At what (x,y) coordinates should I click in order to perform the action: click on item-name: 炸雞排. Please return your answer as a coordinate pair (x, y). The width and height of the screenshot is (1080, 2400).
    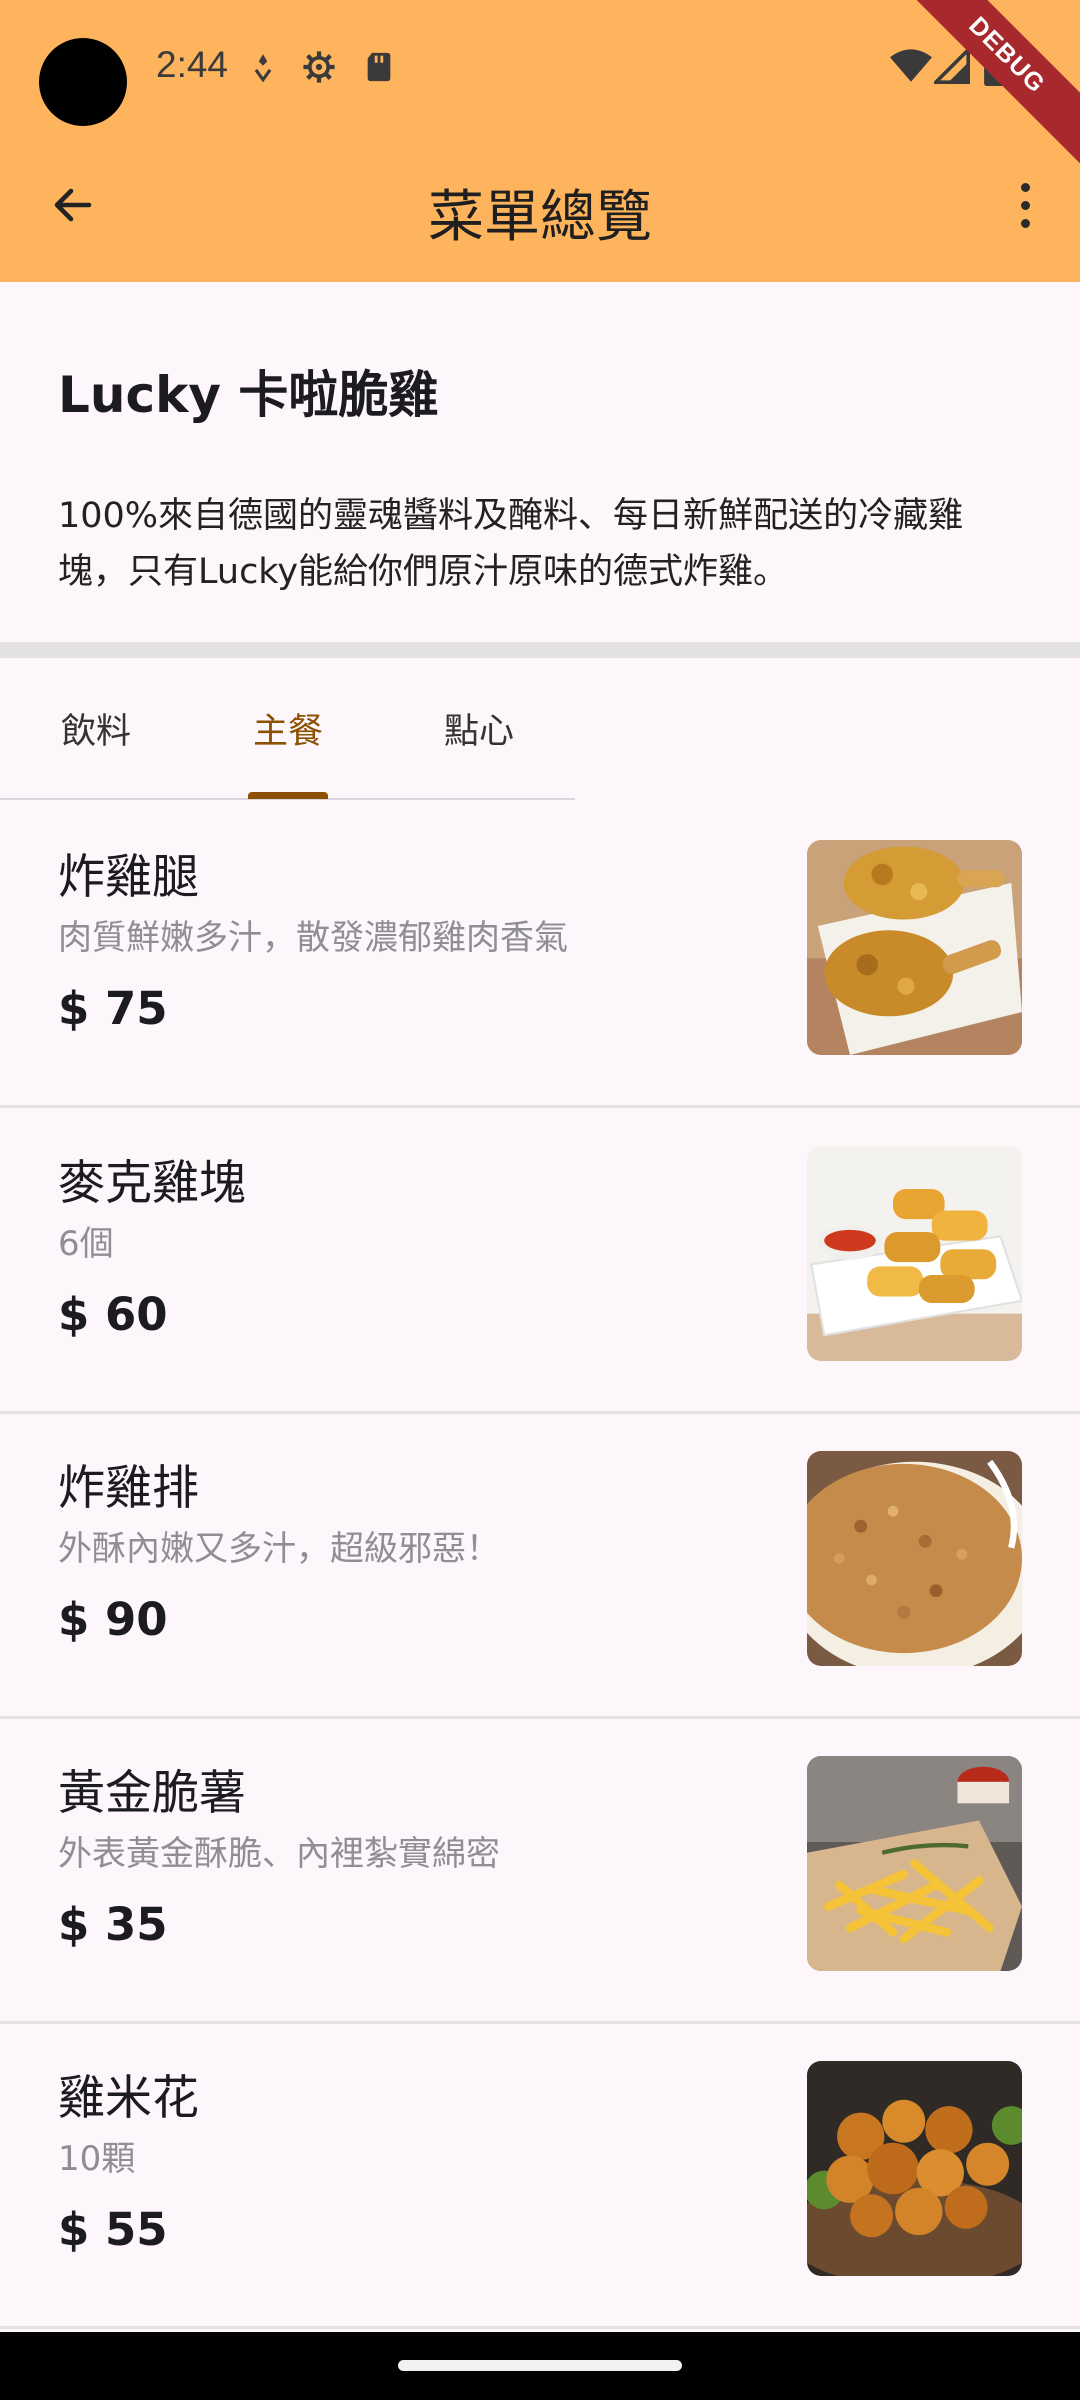
    Looking at the image, I should click on (128, 1488).